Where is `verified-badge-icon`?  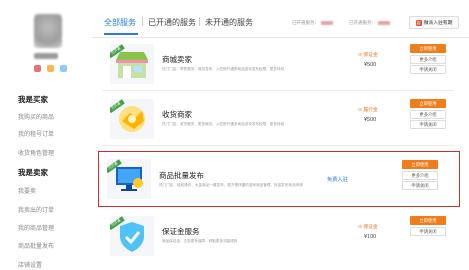
verified-badge-icon is located at coordinates (37, 68).